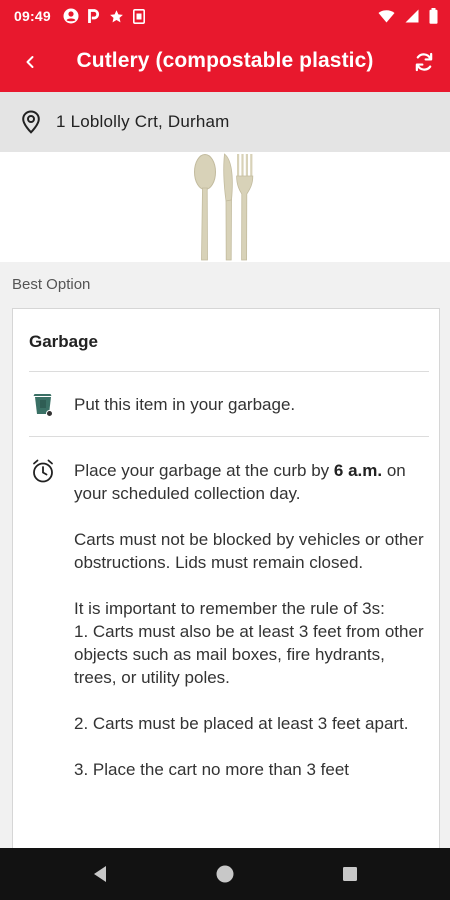  What do you see at coordinates (358, 470) in the screenshot?
I see `collection-time: 6 a.m.` at bounding box center [358, 470].